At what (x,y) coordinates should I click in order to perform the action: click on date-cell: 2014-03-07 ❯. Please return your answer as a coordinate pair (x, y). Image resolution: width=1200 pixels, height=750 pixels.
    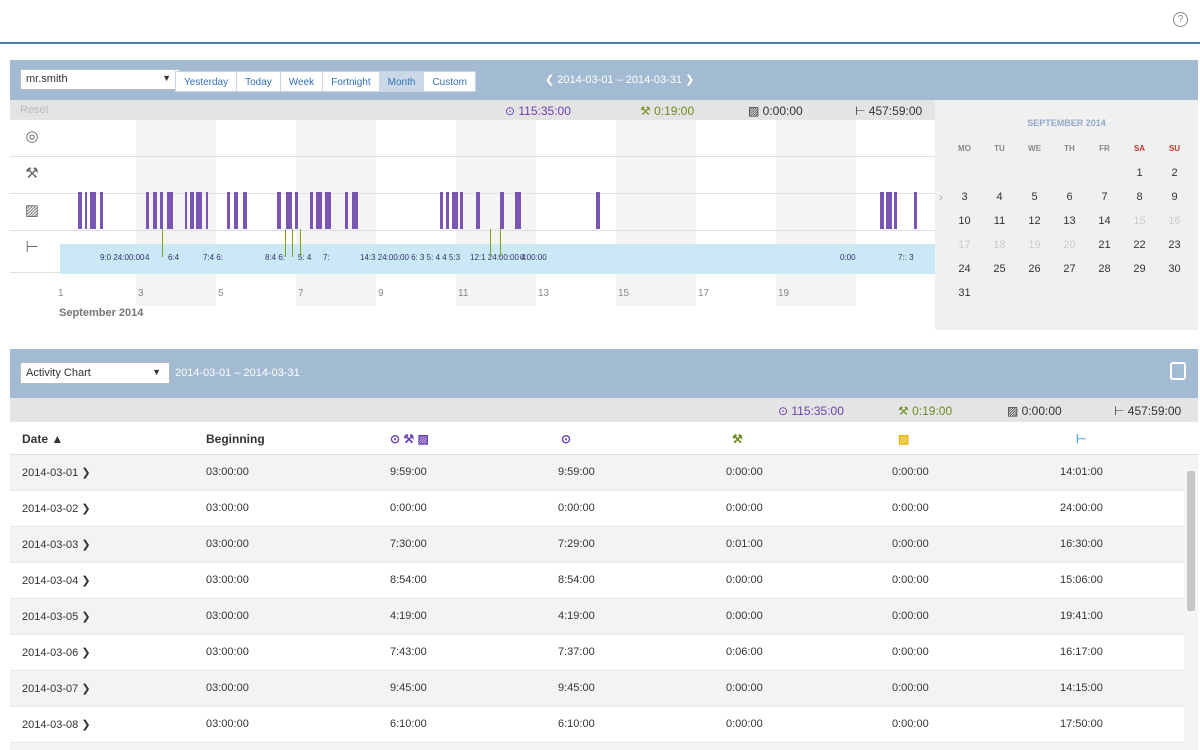
    Looking at the image, I should click on (56, 688).